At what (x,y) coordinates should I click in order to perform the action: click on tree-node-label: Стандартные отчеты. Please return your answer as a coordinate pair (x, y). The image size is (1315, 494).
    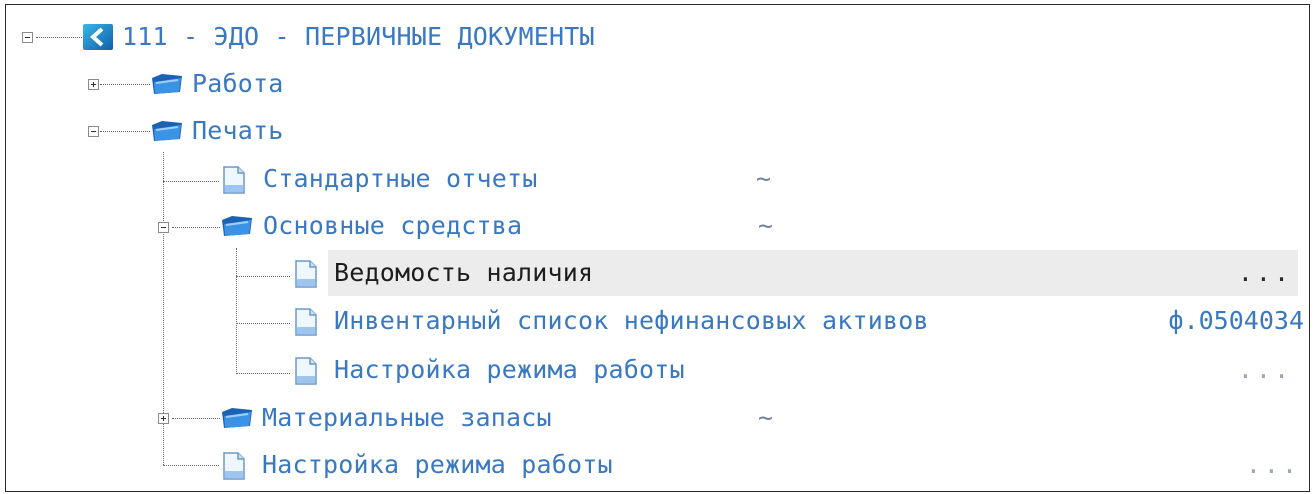
    Looking at the image, I should click on (400, 178).